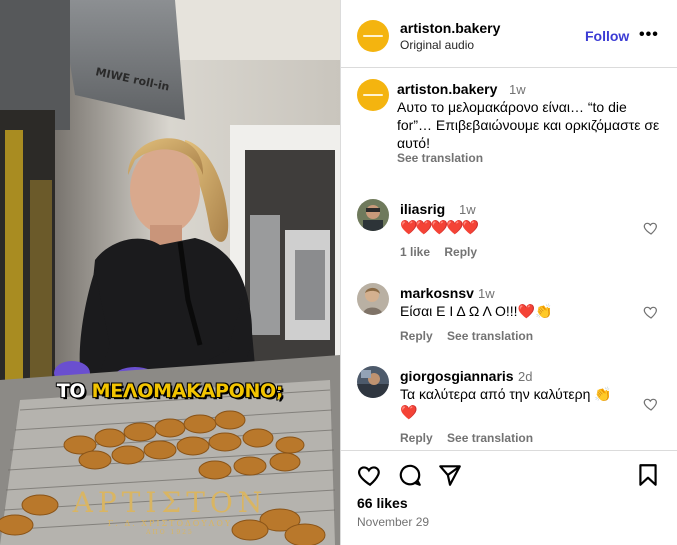  What do you see at coordinates (437, 45) in the screenshot?
I see `audio-label: Original audio` at bounding box center [437, 45].